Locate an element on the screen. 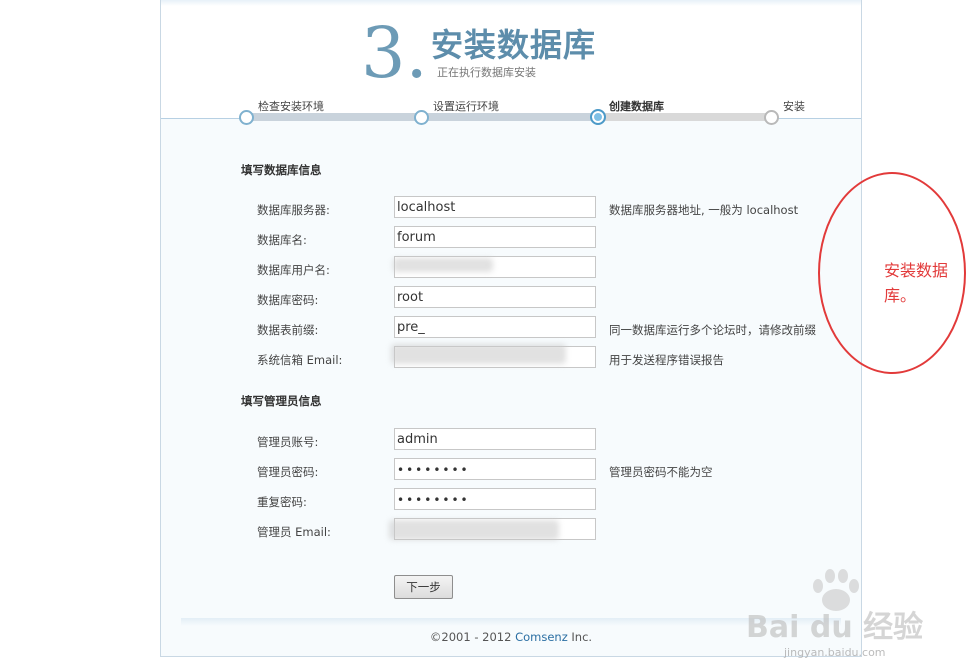 This screenshot has height=670, width=971. step-label-3: 创建数据库 is located at coordinates (636, 106).